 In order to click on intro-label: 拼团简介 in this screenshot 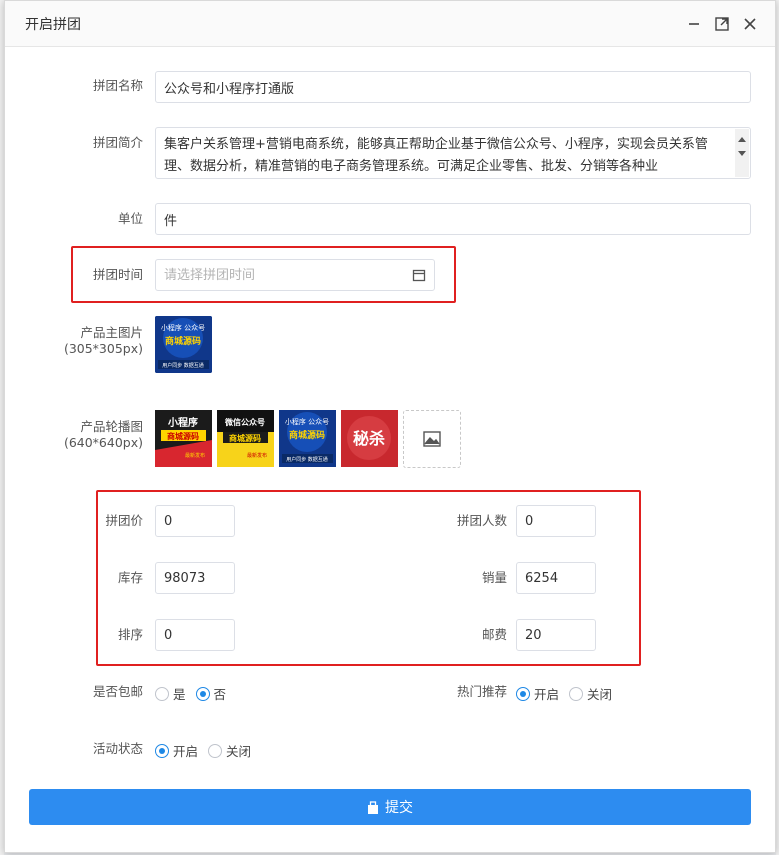, I will do `click(117, 142)`.